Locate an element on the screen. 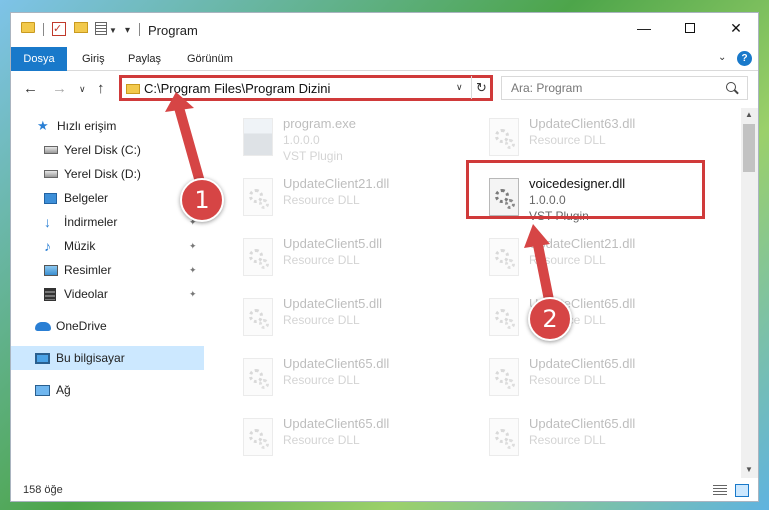 Image resolution: width=769 pixels, height=510 pixels. address-bar: C:\Program Files\Program Dizini ∨ ↻ is located at coordinates (306, 88).